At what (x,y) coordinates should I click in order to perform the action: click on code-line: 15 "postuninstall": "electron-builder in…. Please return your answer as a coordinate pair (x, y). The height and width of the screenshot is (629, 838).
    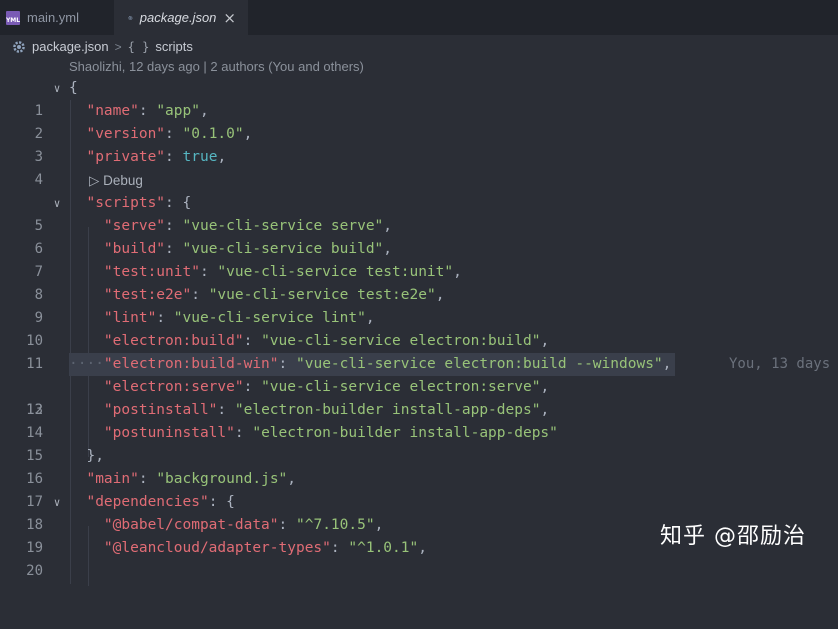
    Looking at the image, I should click on (419, 443).